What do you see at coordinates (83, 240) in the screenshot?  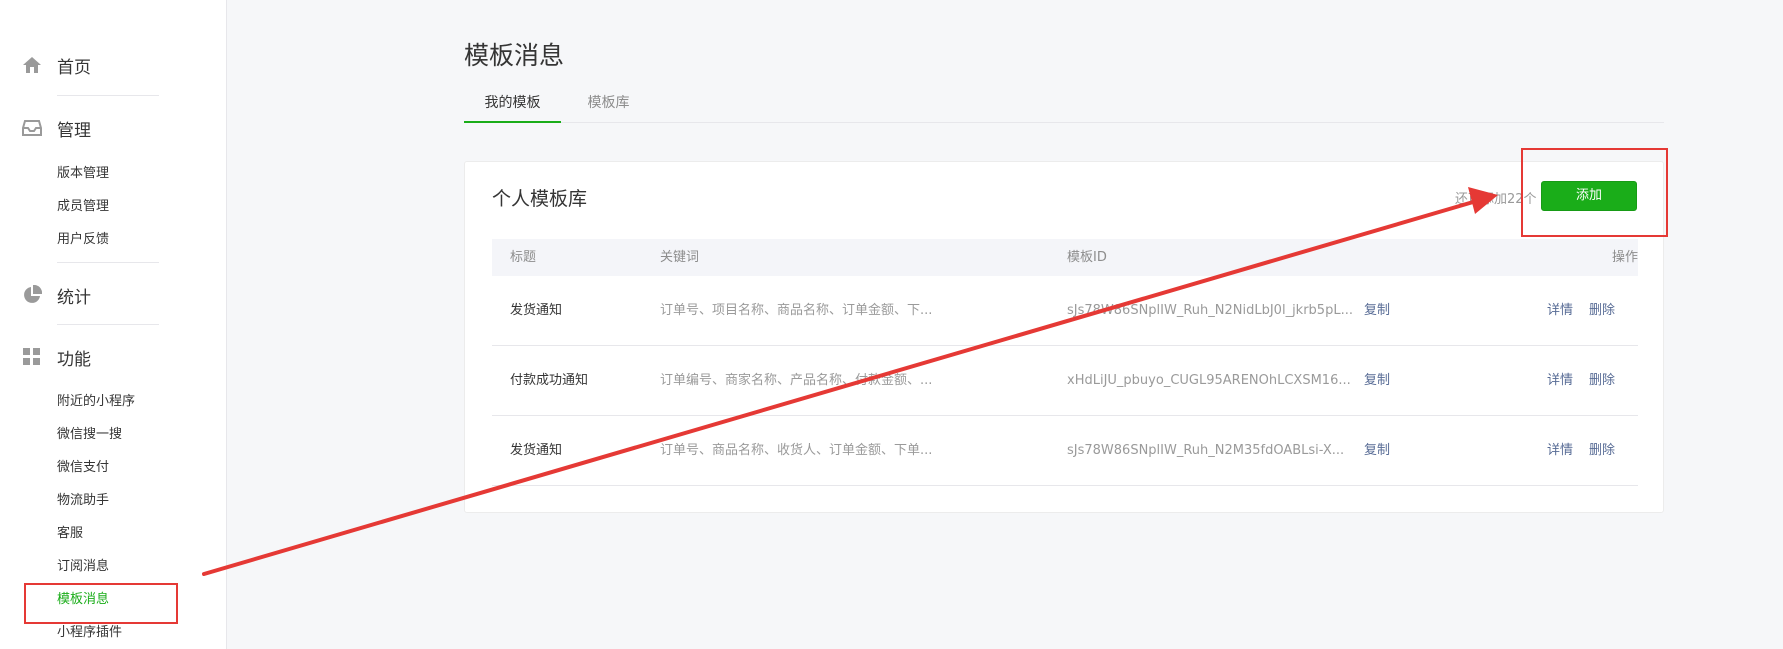 I see `sidebar-item-feedback: 用户反馈` at bounding box center [83, 240].